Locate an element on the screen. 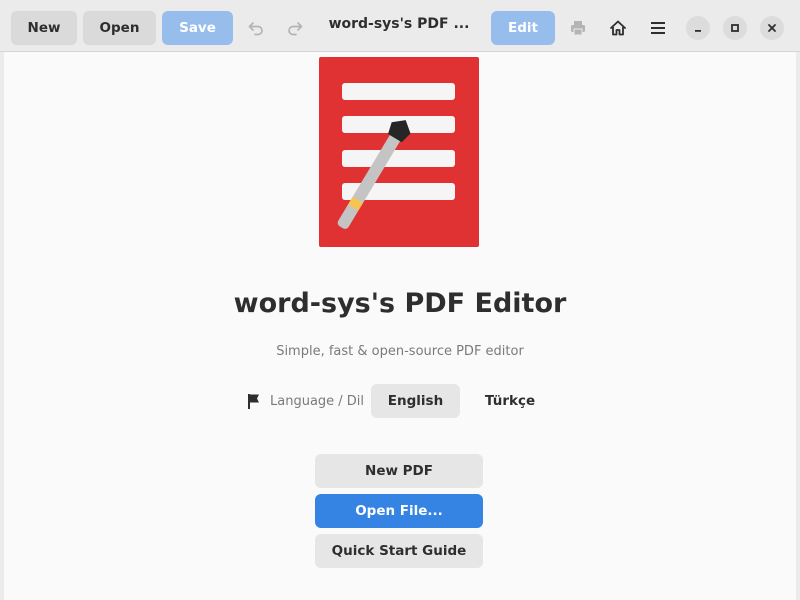  flag-icon is located at coordinates (253, 401).